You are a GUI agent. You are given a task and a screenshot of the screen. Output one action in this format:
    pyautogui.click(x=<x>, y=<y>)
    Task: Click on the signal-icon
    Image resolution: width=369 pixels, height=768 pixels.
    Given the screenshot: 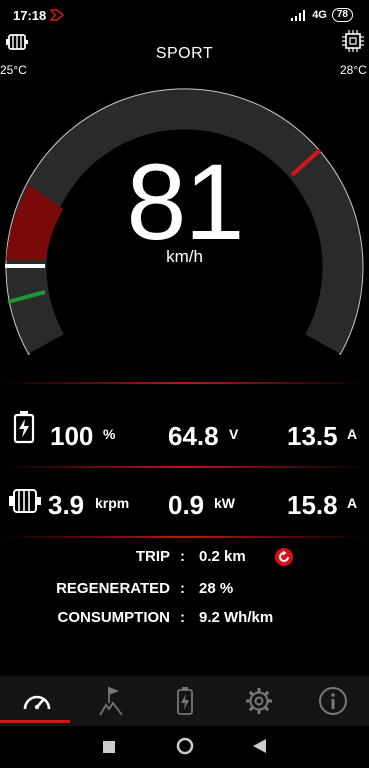 What is the action you would take?
    pyautogui.click(x=298, y=15)
    